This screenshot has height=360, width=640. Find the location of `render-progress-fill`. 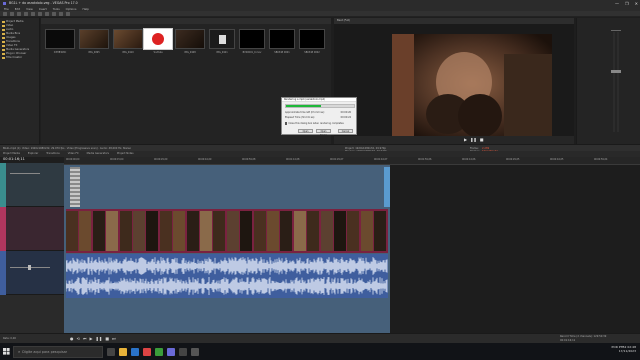

render-progress-fill is located at coordinates (304, 106).